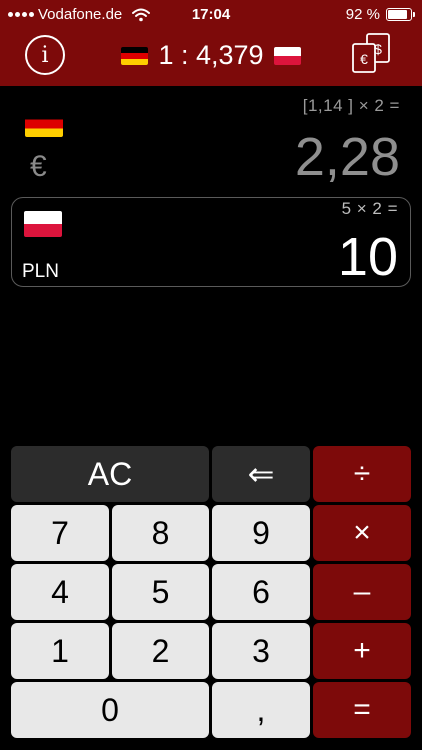 This screenshot has height=750, width=422. Describe the element at coordinates (364, 59) in the screenshot. I see `euro-symbol: €` at that location.